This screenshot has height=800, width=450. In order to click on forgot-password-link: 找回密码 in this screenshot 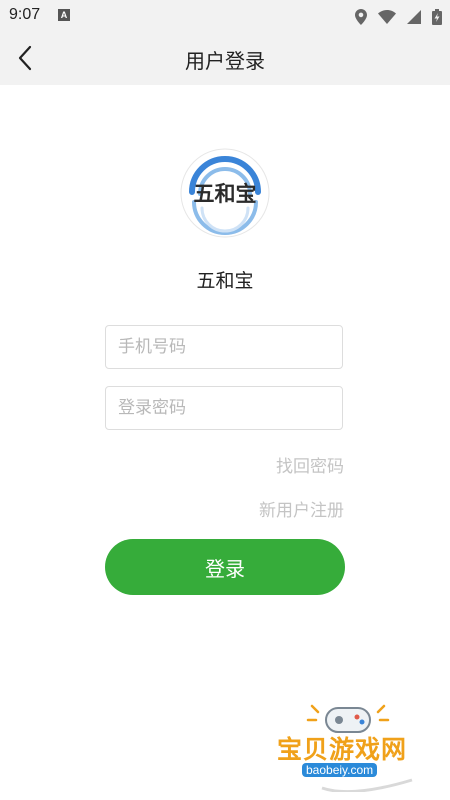, I will do `click(310, 464)`.